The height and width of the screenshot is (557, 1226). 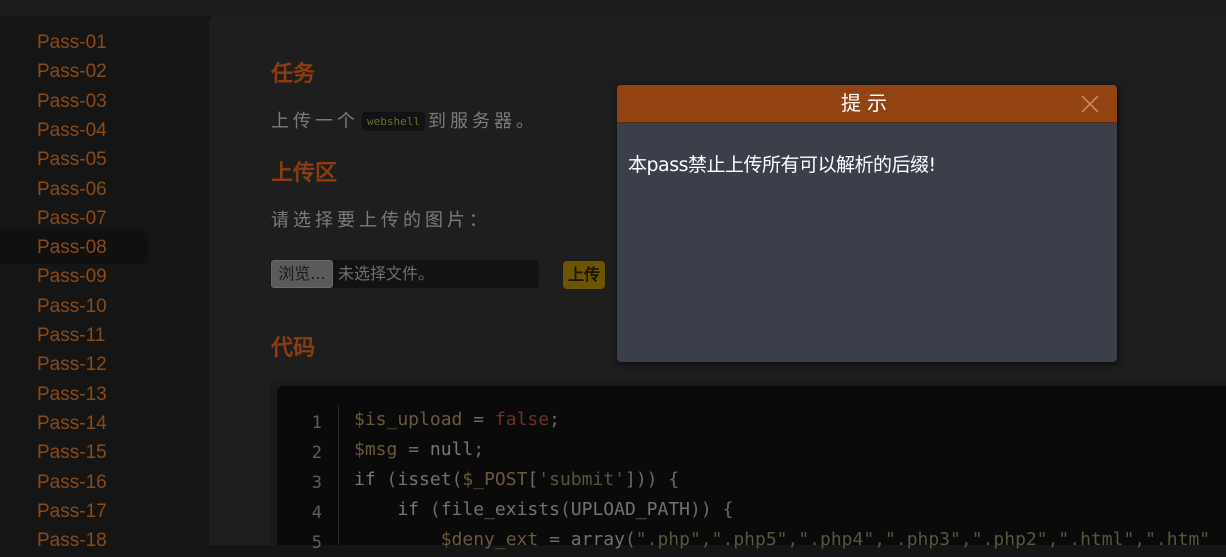 I want to click on line-number: 1, so click(x=316, y=423).